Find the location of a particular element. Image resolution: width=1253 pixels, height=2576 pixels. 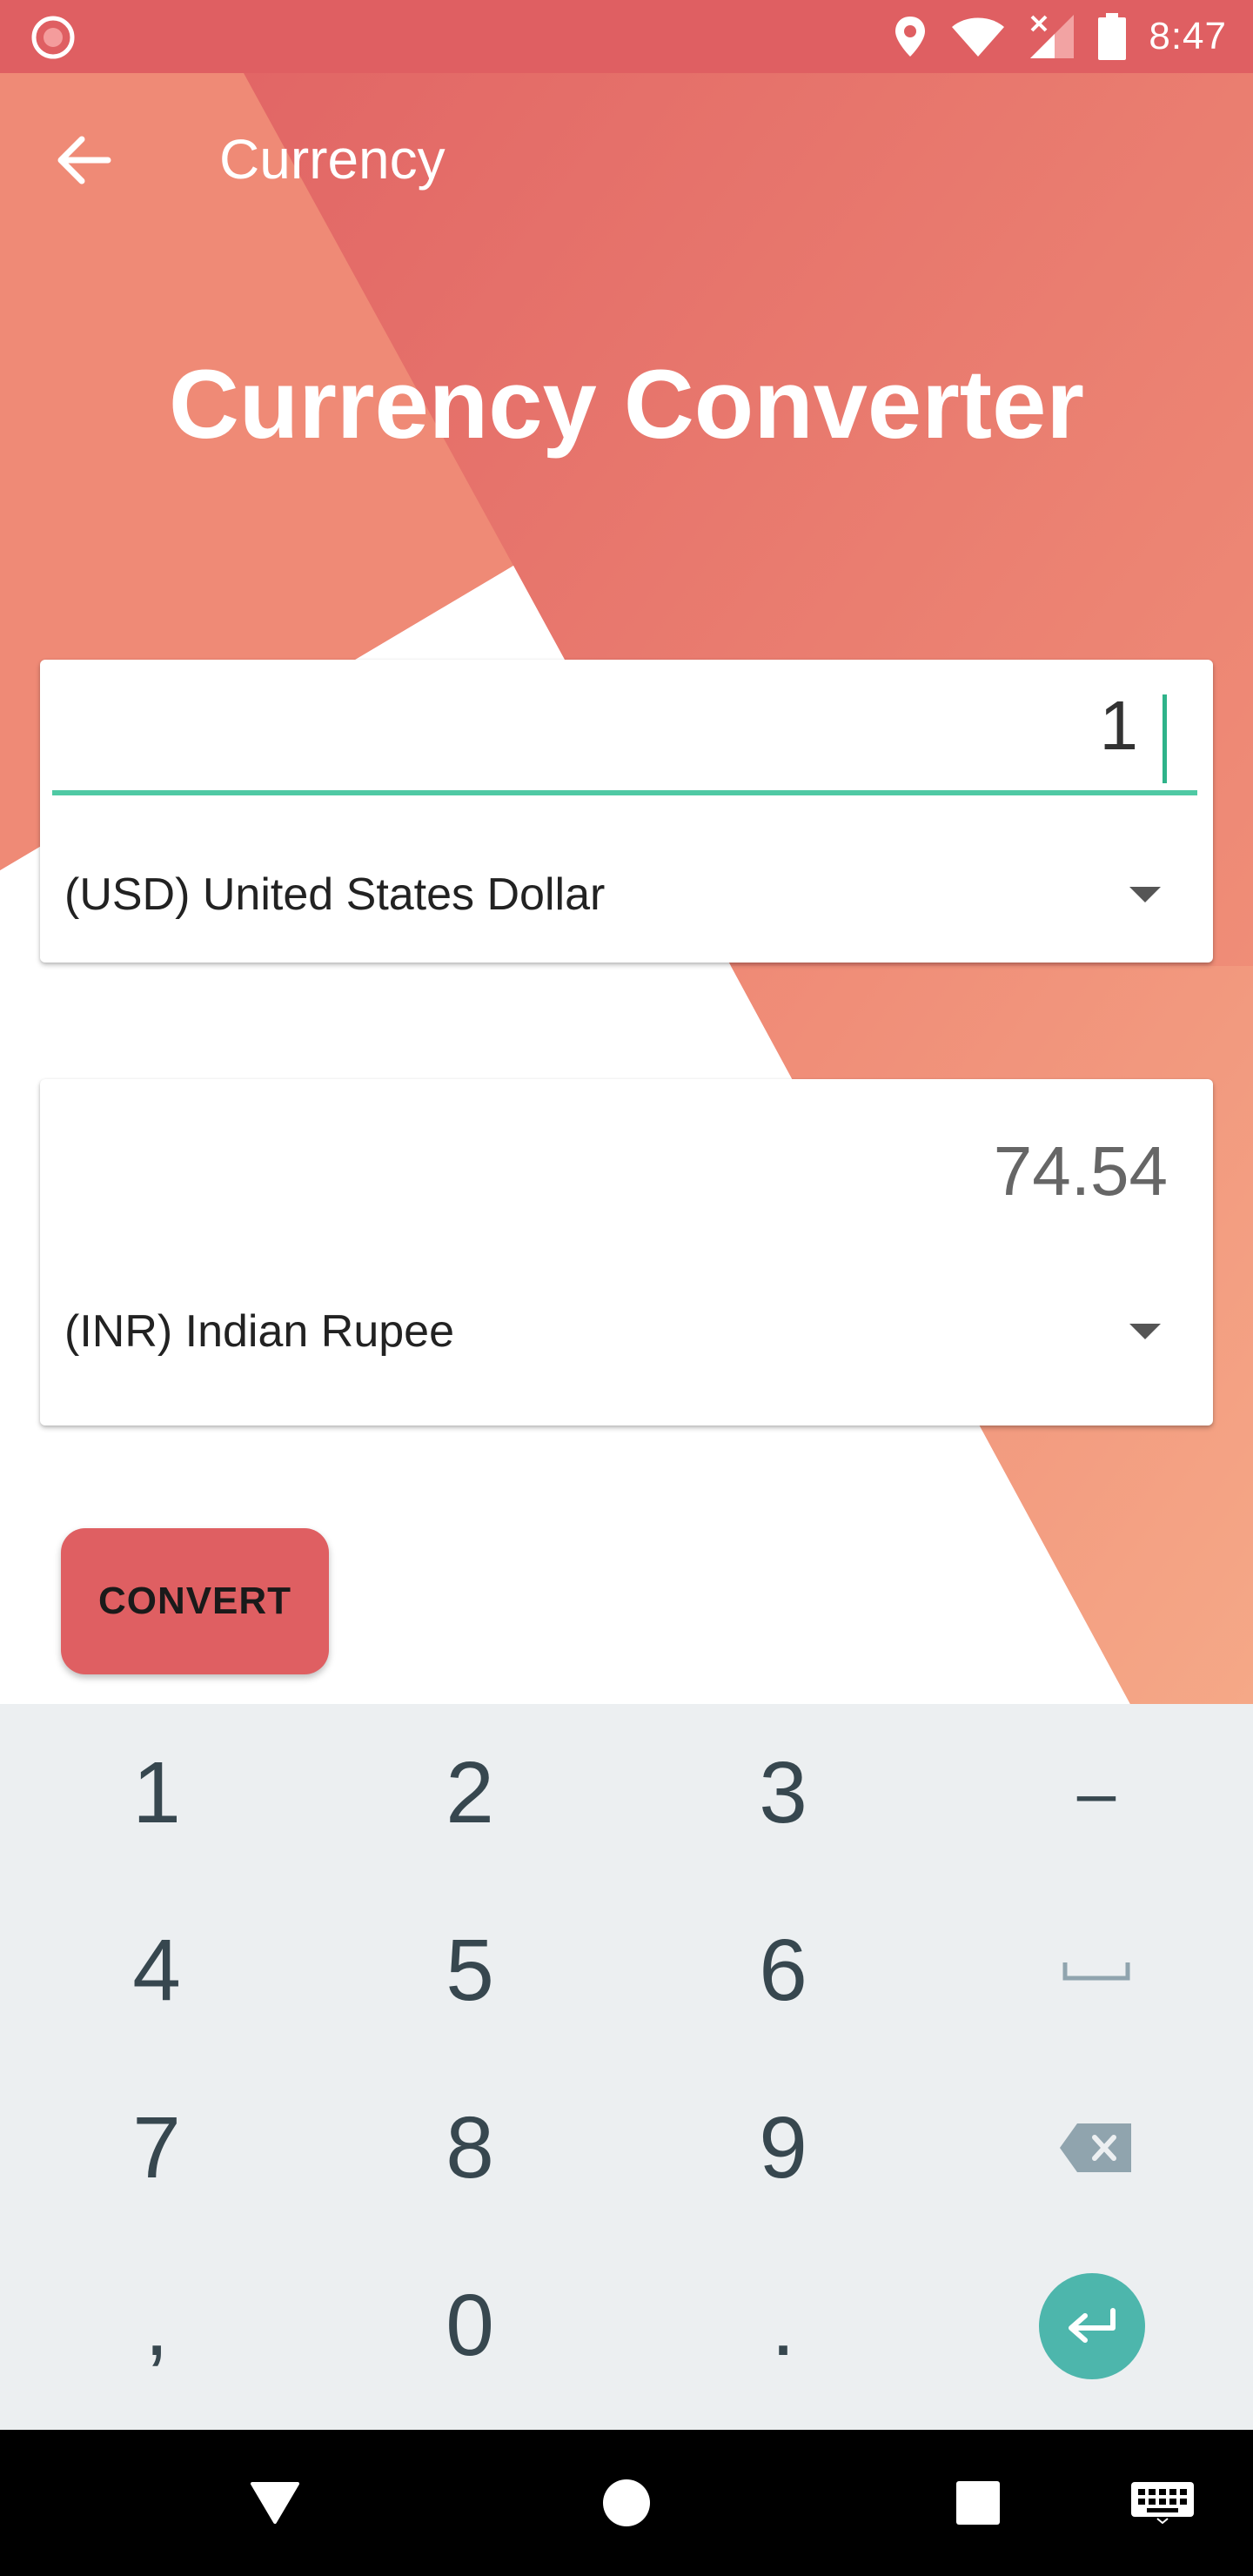

key-7: 7 is located at coordinates (156, 2148).